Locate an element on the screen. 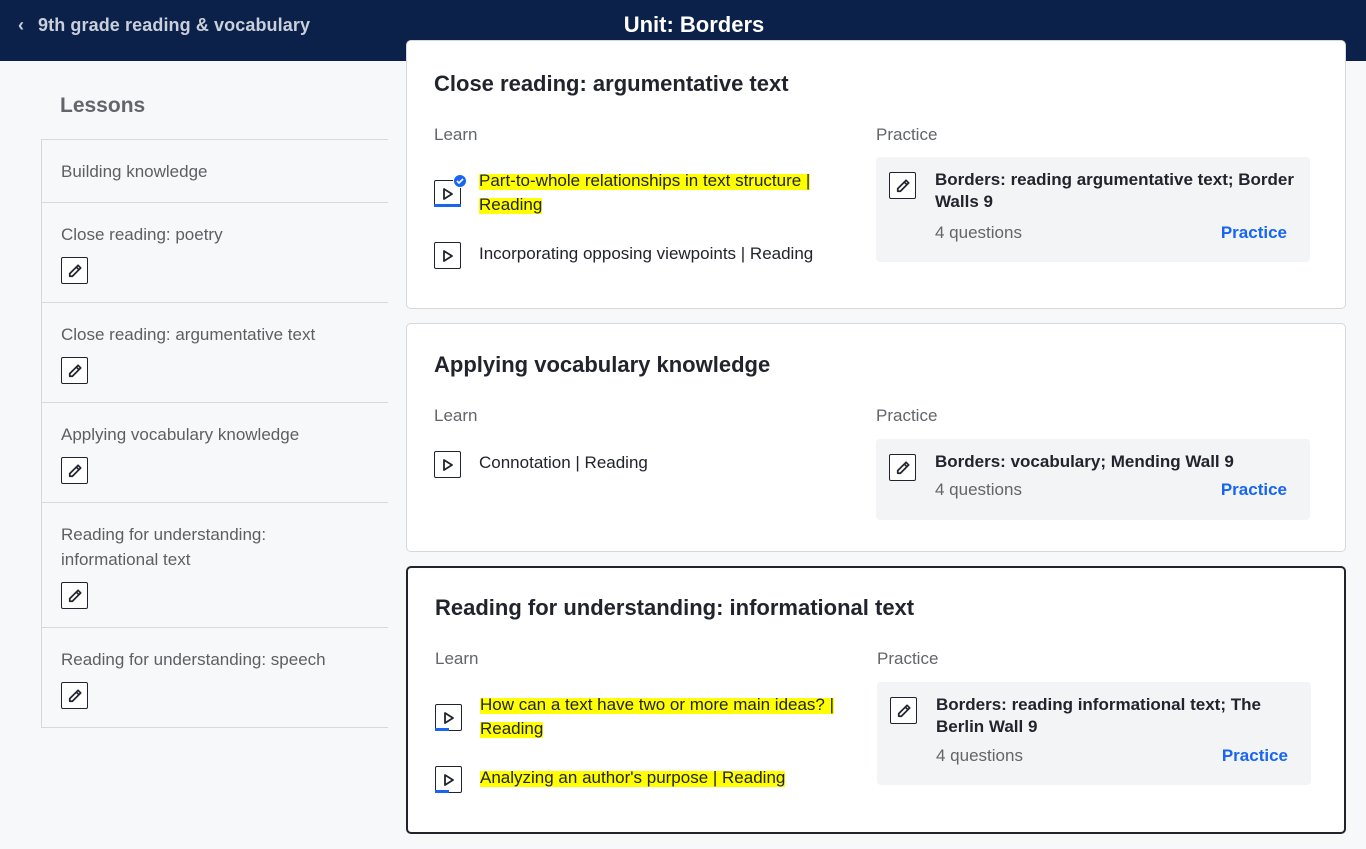 Image resolution: width=1366 pixels, height=849 pixels. sidebar-item-building-knowledge: Building knowledge is located at coordinates (215, 171).